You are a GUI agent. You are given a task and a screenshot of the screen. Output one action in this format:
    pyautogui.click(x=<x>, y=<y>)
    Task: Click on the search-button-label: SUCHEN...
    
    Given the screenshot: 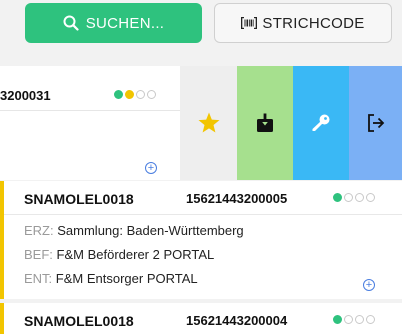 What is the action you would take?
    pyautogui.click(x=125, y=23)
    